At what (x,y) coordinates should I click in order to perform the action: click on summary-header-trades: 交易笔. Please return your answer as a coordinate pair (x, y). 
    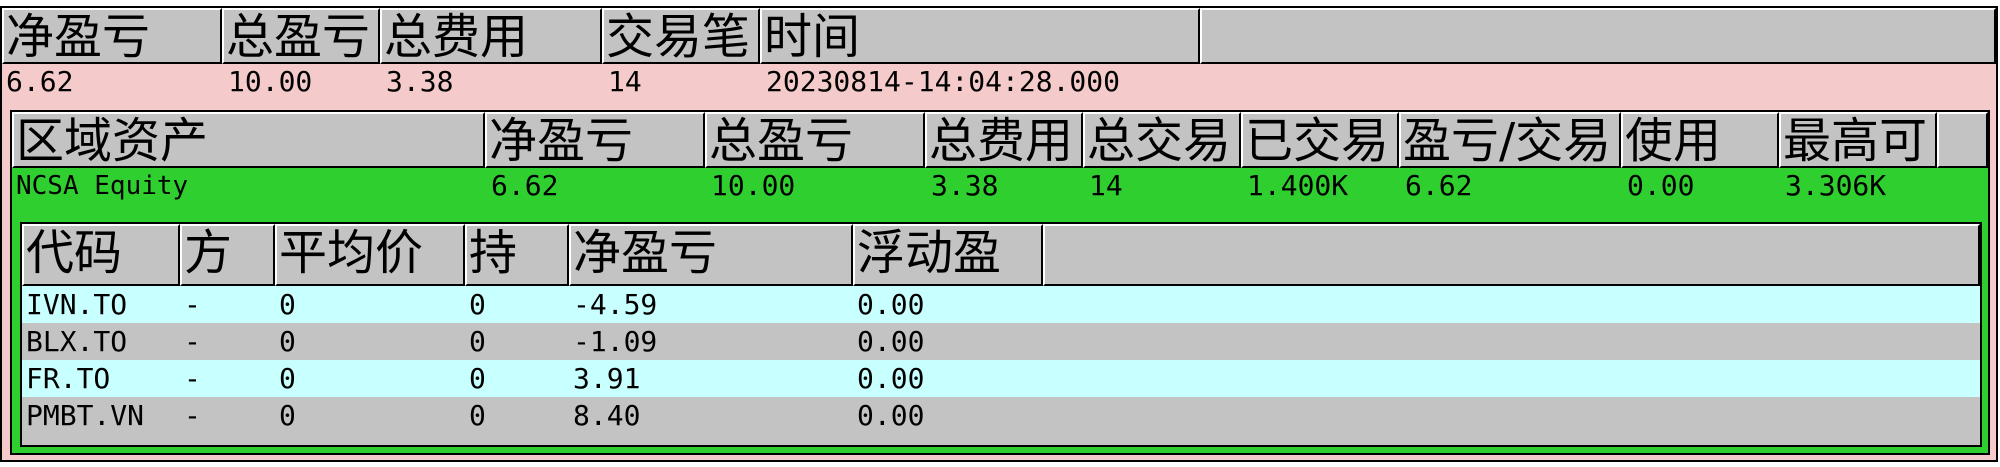
    Looking at the image, I should click on (681, 36).